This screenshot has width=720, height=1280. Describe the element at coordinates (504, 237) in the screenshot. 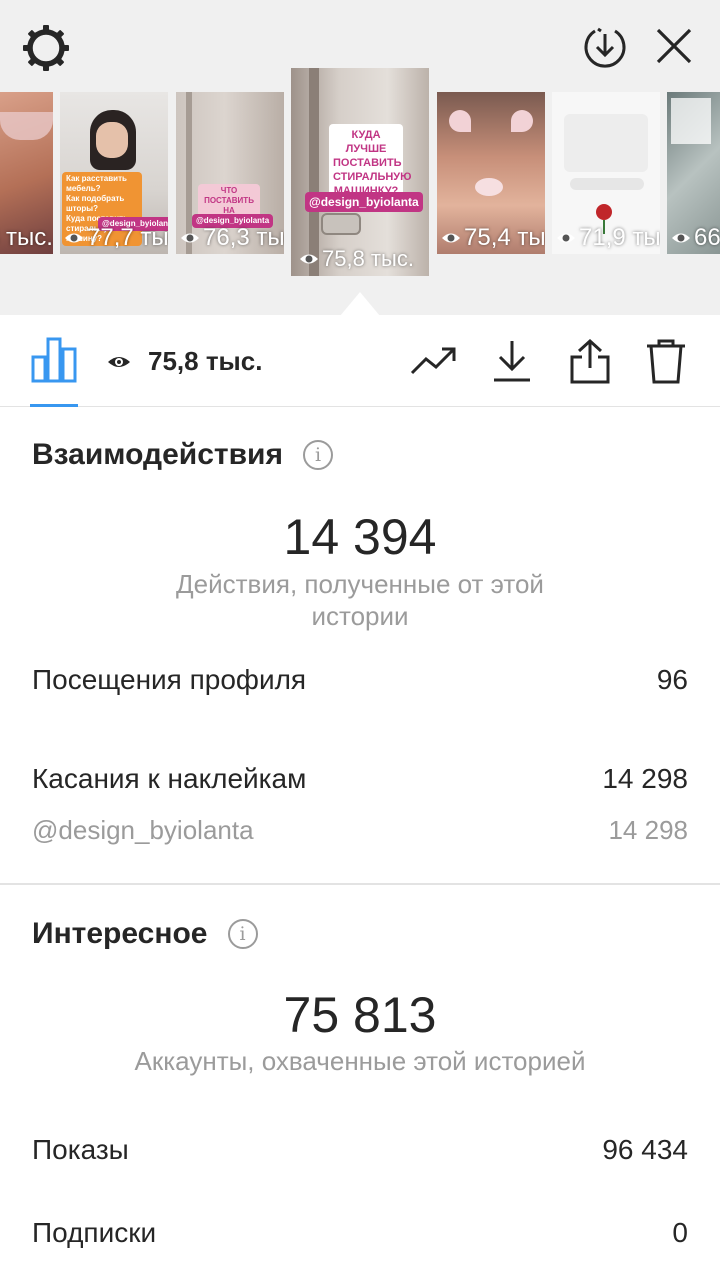

I see `story-views: 75,4 тыс.` at that location.